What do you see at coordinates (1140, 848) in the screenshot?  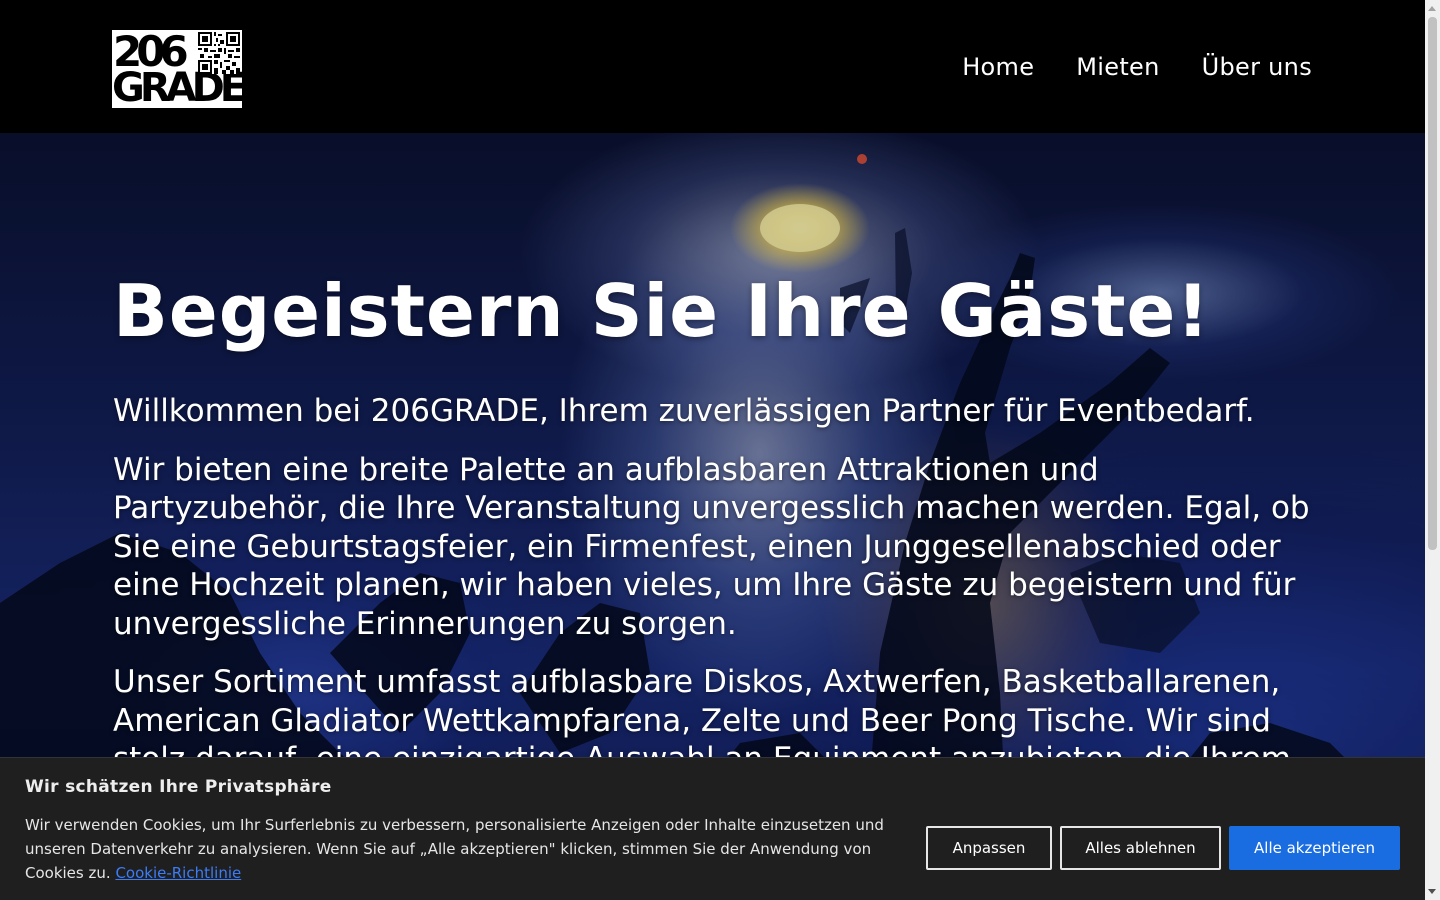 I see `cookie-reject-all-button: Alles ablehnen` at bounding box center [1140, 848].